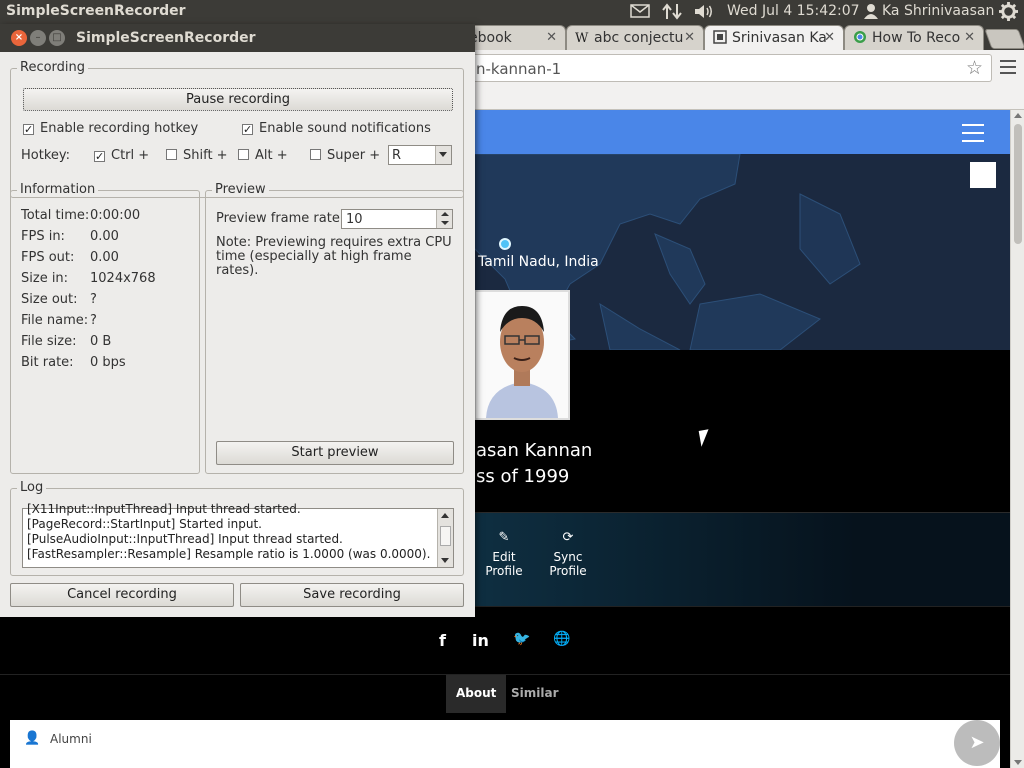  I want to click on select-value: R, so click(397, 155).